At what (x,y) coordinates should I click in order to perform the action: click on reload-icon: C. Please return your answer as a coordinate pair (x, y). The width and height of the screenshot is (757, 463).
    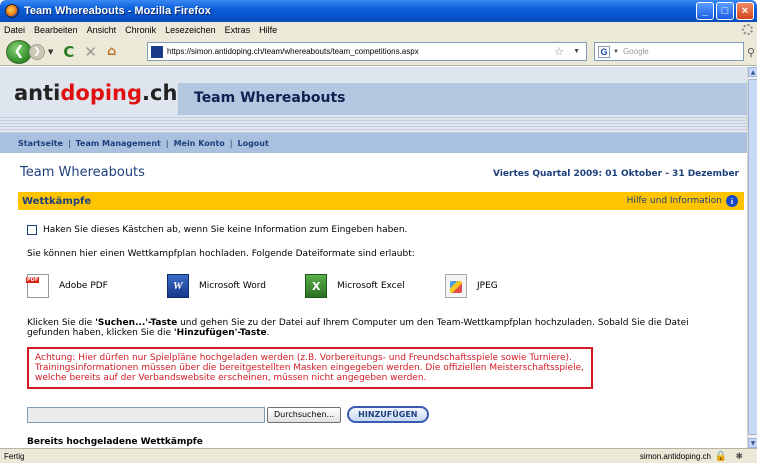
    Looking at the image, I should click on (68, 52).